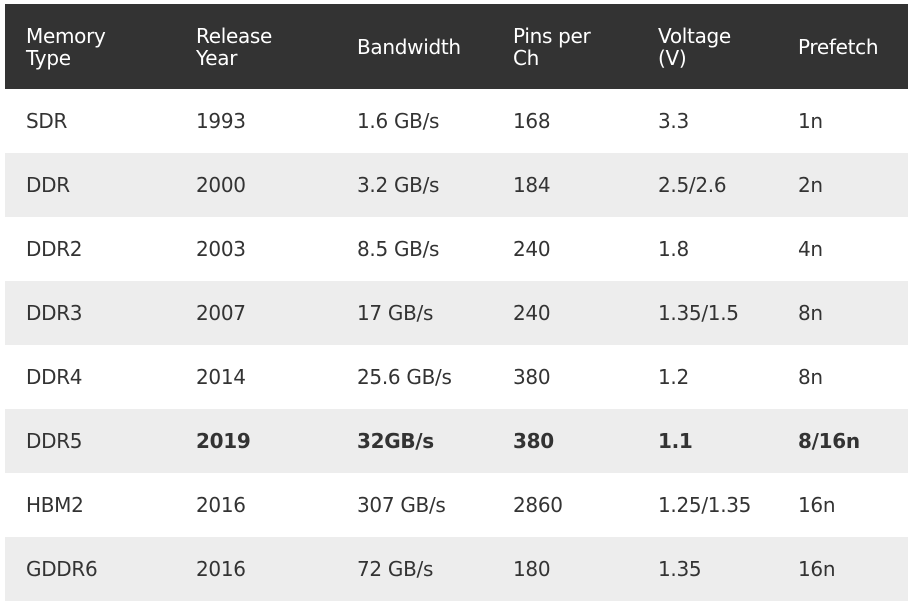  I want to click on cell-bandwidth: 25.6 GB/s, so click(404, 377).